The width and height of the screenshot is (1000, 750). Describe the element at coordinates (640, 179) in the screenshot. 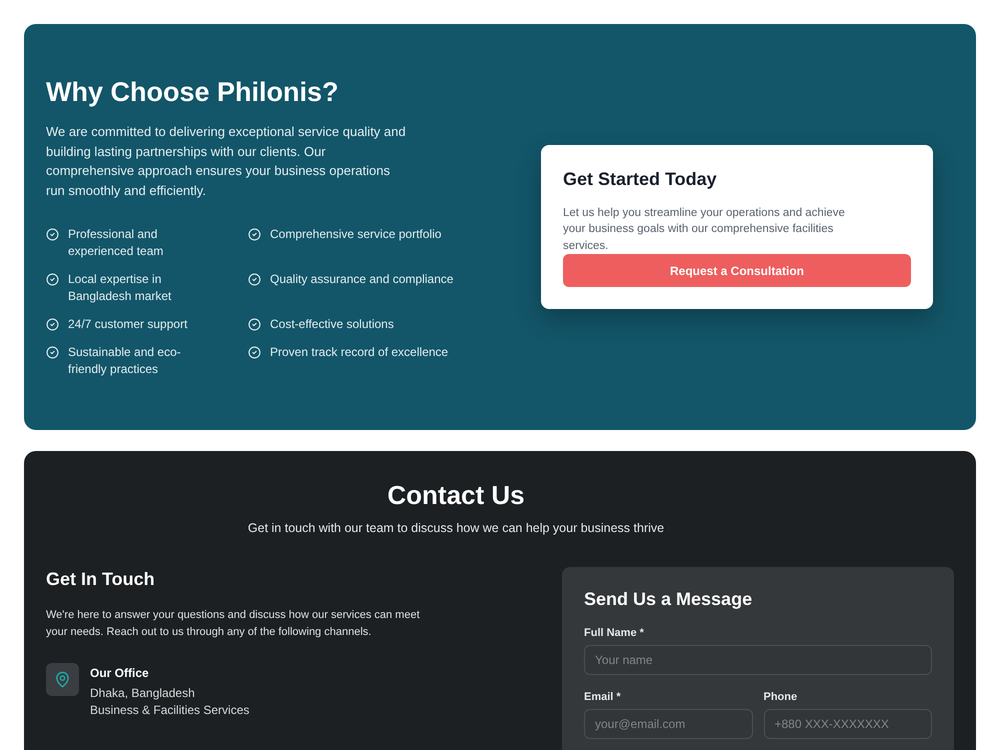

I see `card-title: Get Started Today` at that location.